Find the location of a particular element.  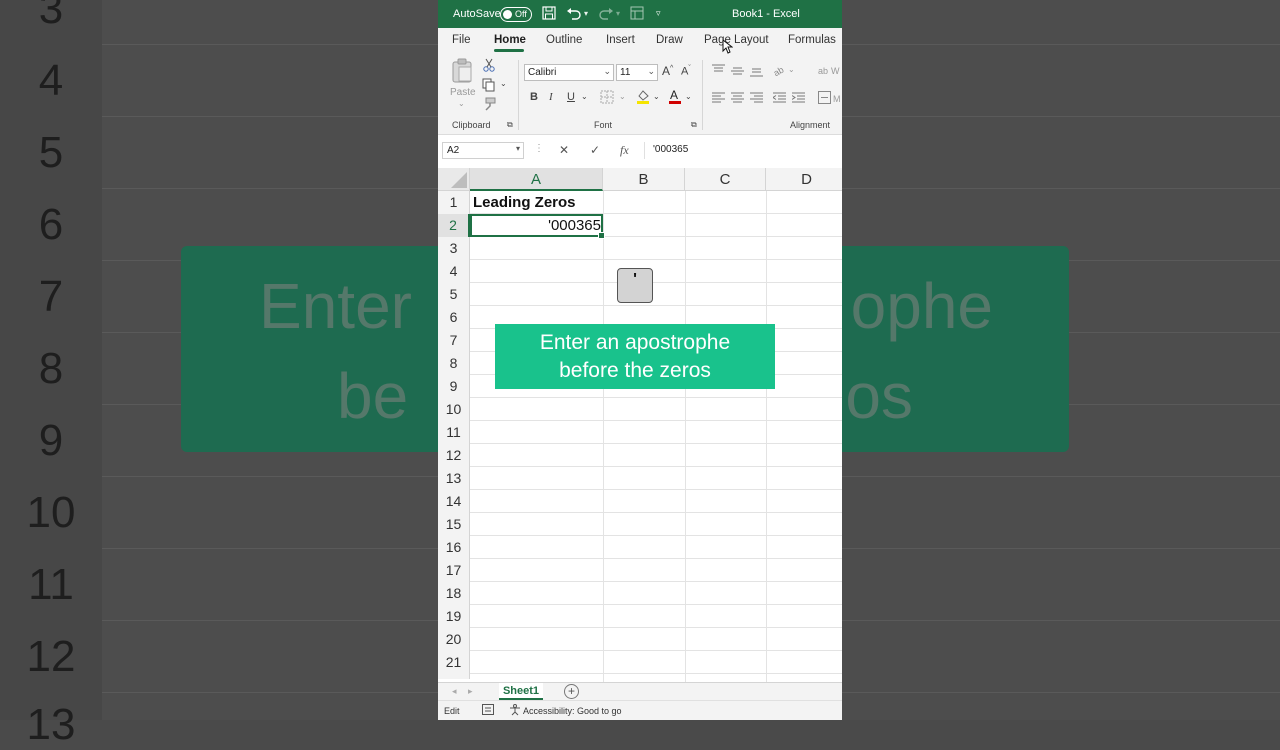

formula-input: '000365 is located at coordinates (743, 150).